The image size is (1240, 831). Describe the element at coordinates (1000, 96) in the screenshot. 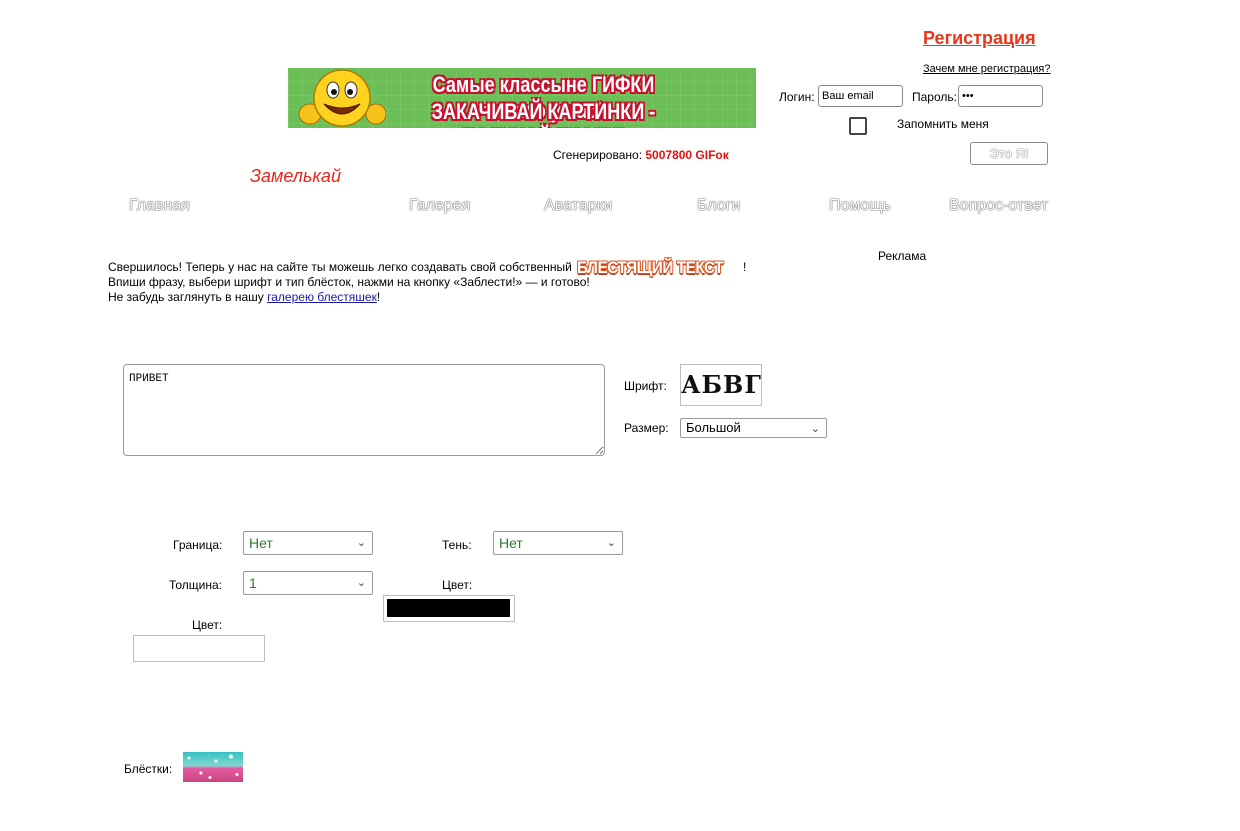

I see `password-input: •••` at that location.